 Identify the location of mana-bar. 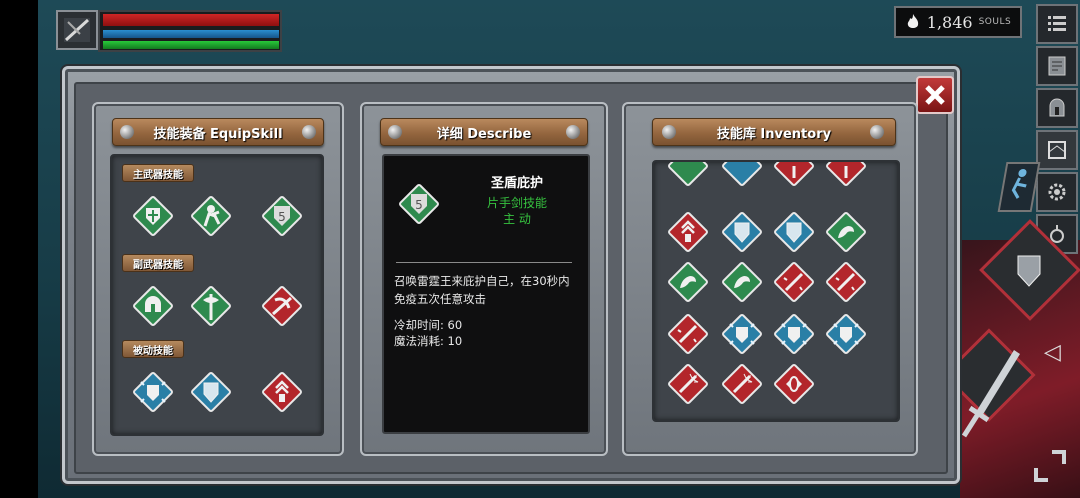
(191, 34).